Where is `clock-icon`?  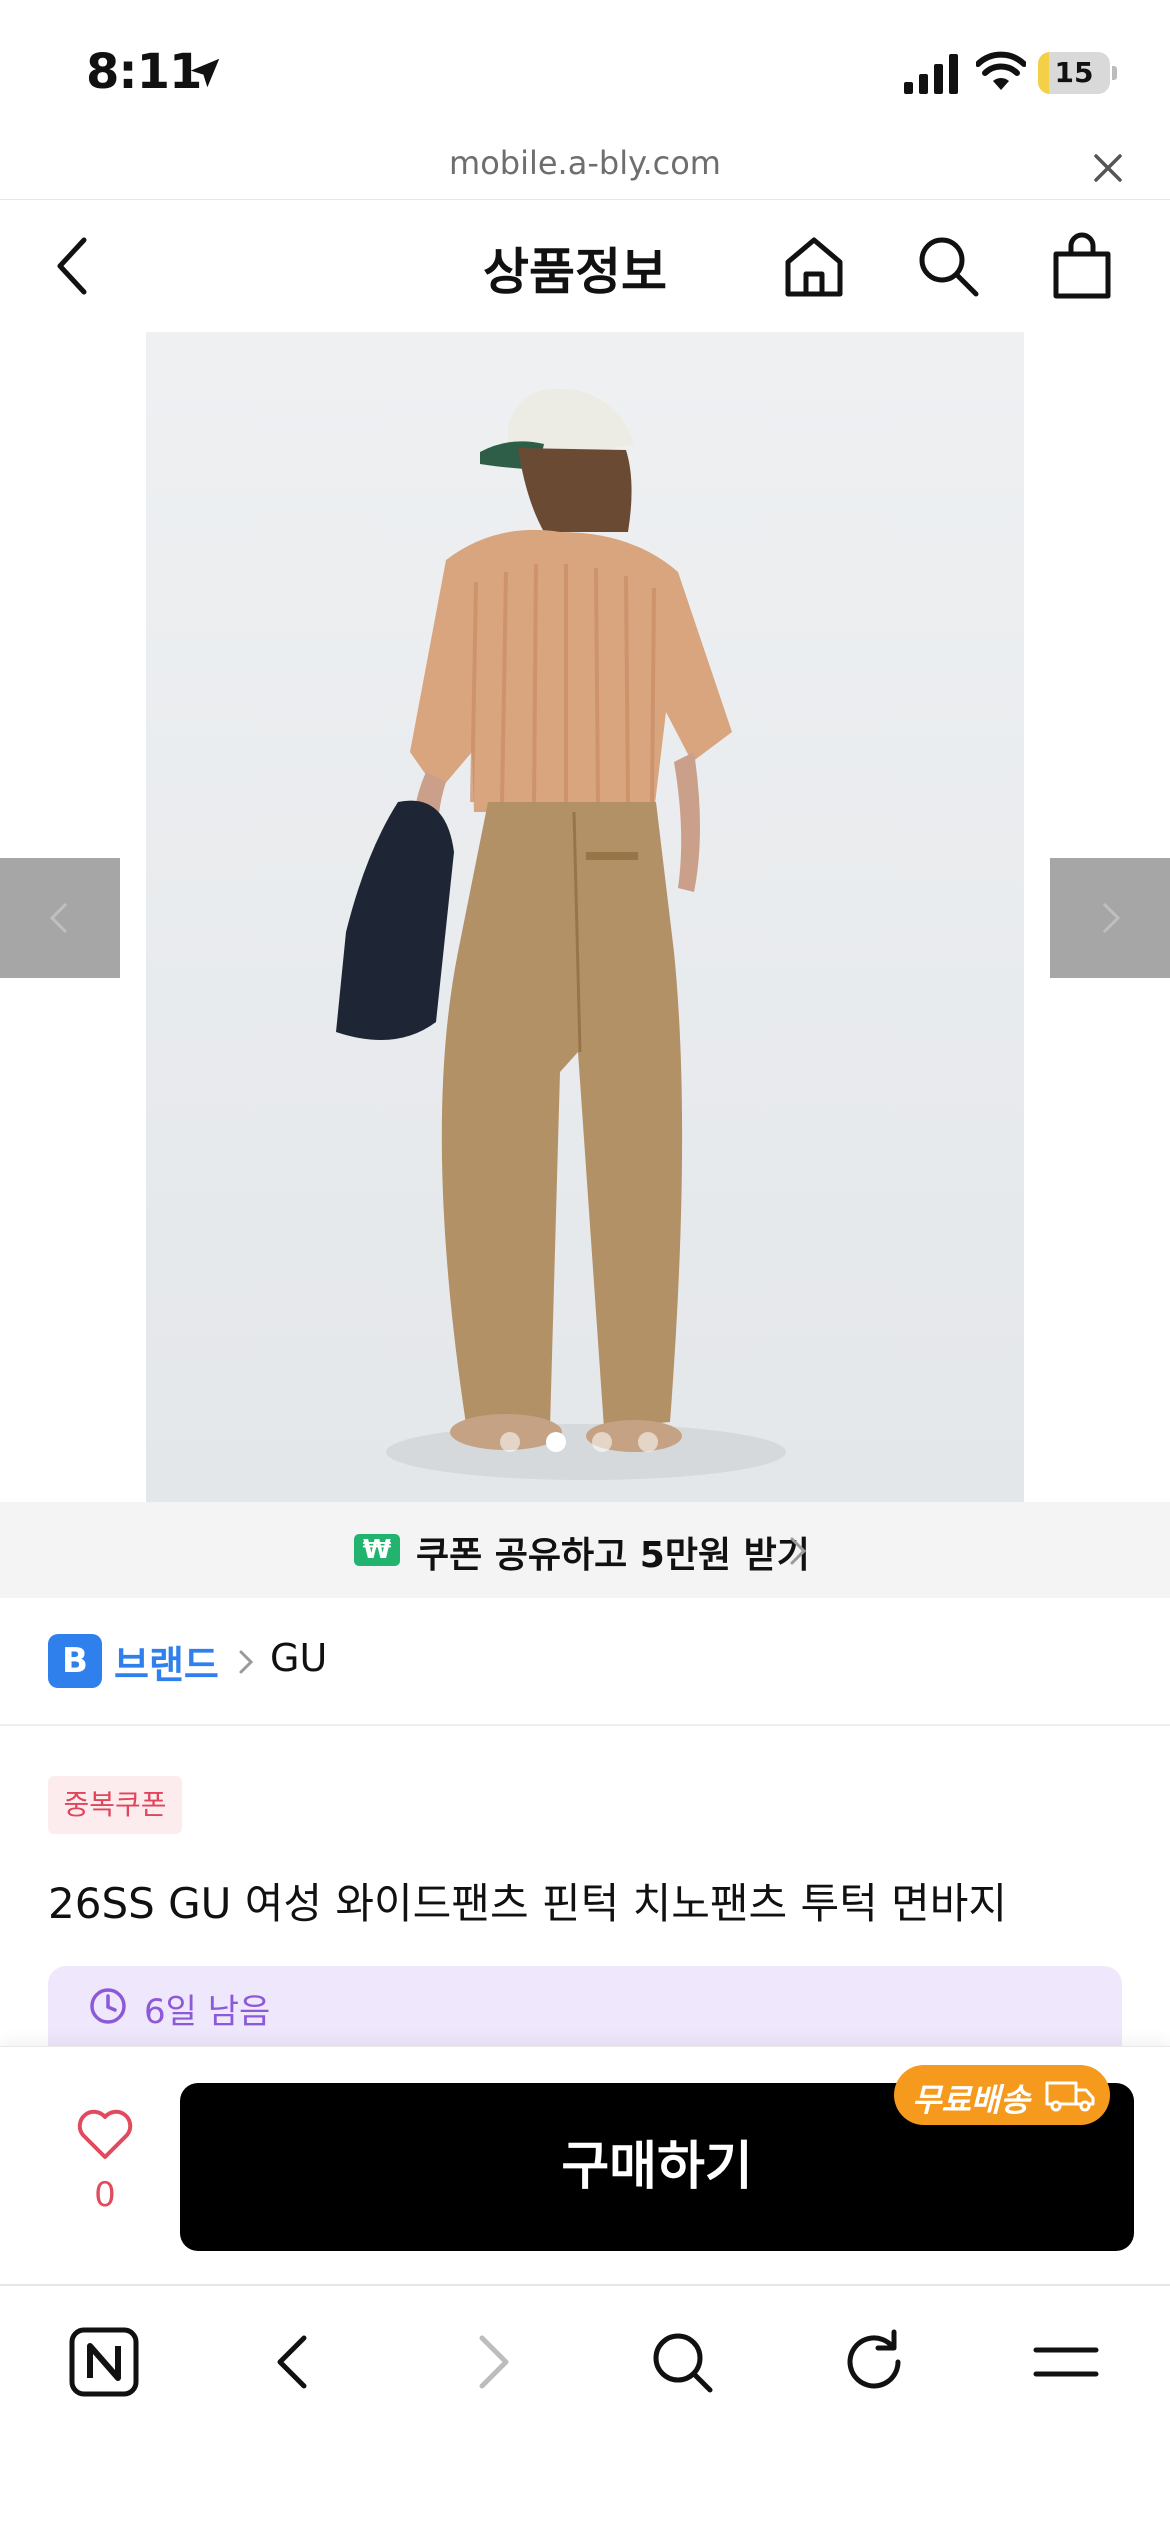
clock-icon is located at coordinates (108, 2006).